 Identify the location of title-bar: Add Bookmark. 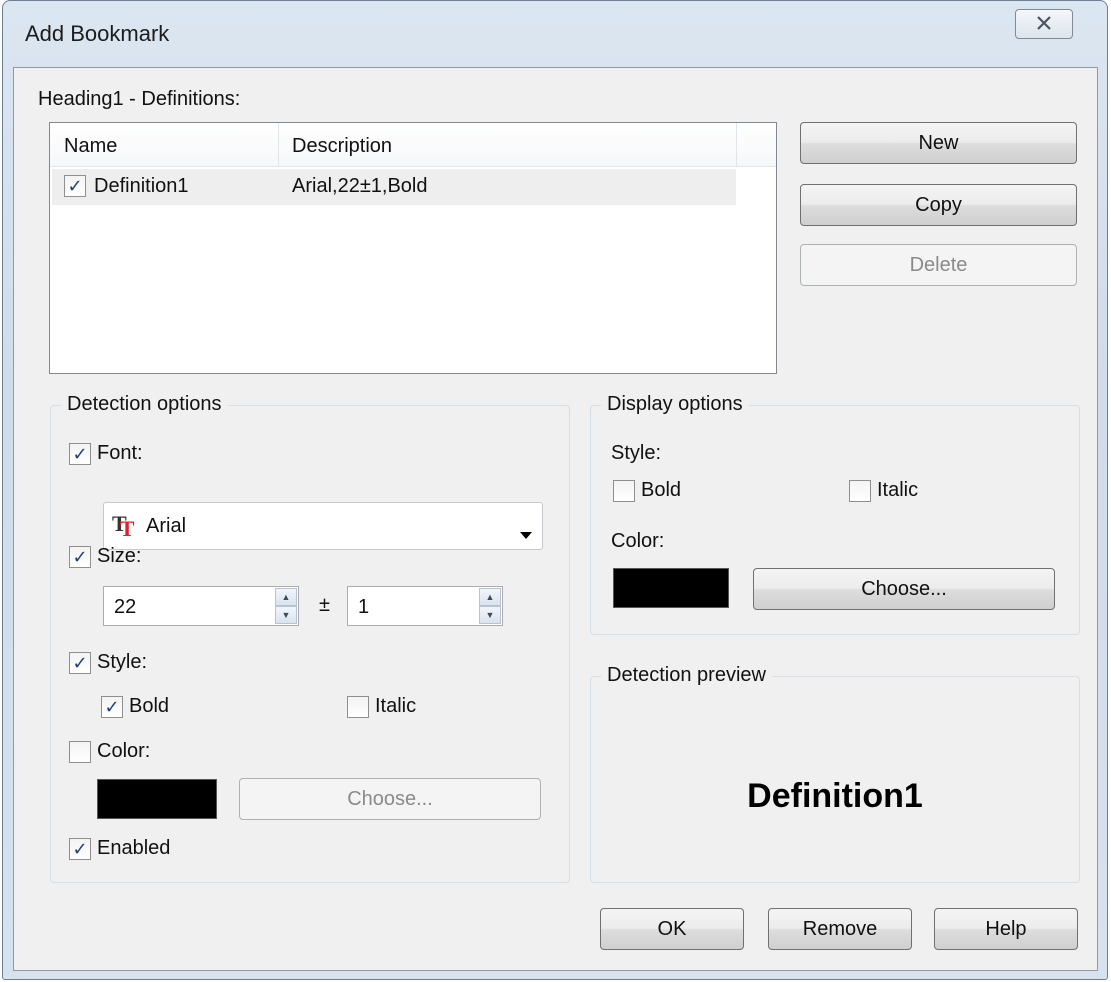
(555, 34).